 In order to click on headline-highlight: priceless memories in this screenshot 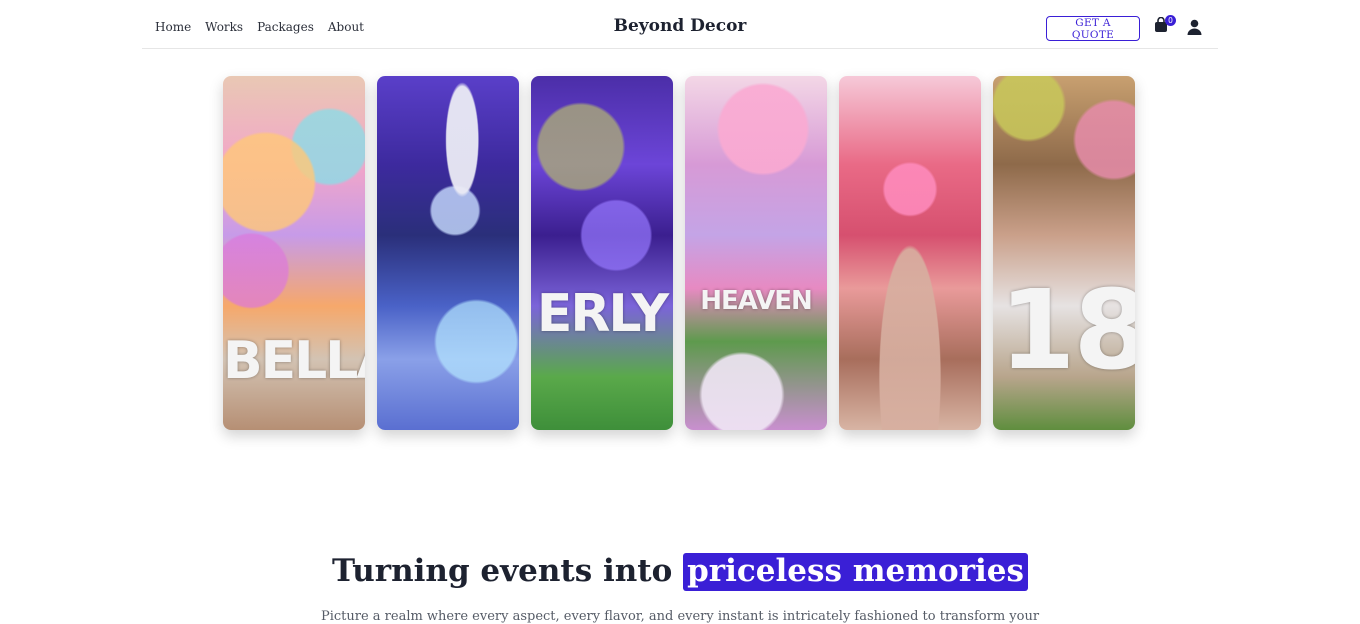, I will do `click(855, 571)`.